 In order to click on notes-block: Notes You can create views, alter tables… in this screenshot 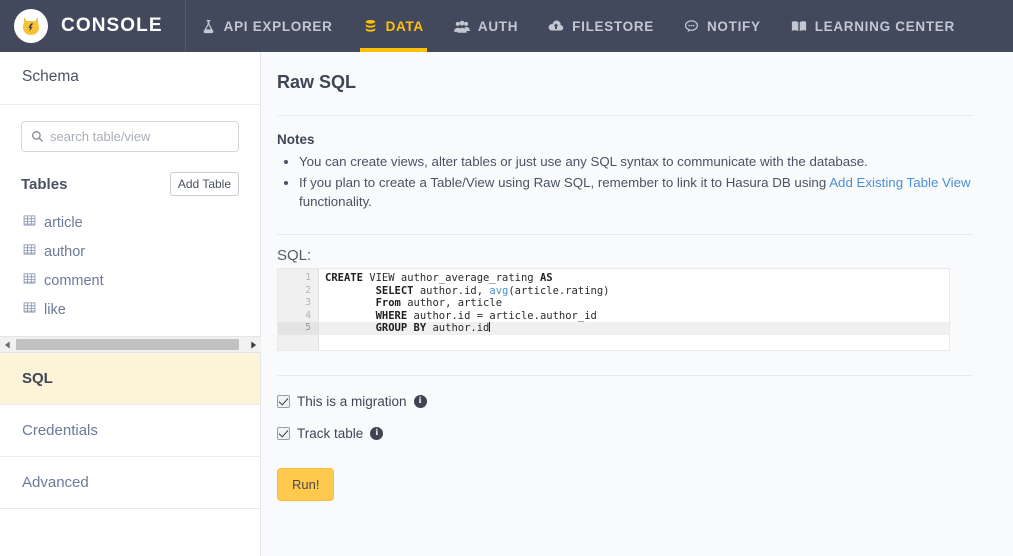, I will do `click(625, 164)`.